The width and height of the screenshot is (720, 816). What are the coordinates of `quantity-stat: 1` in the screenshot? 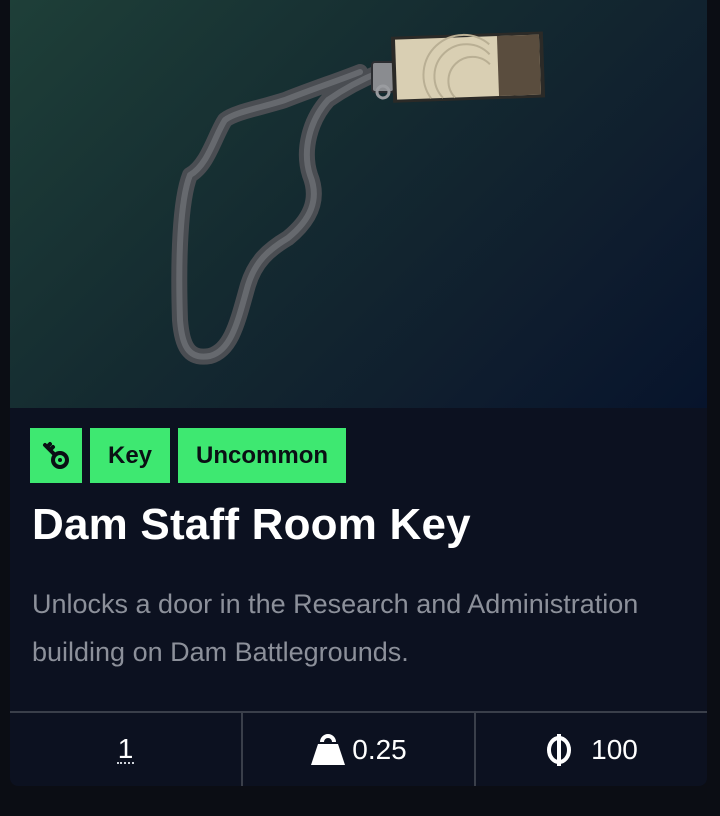 It's located at (125, 749).